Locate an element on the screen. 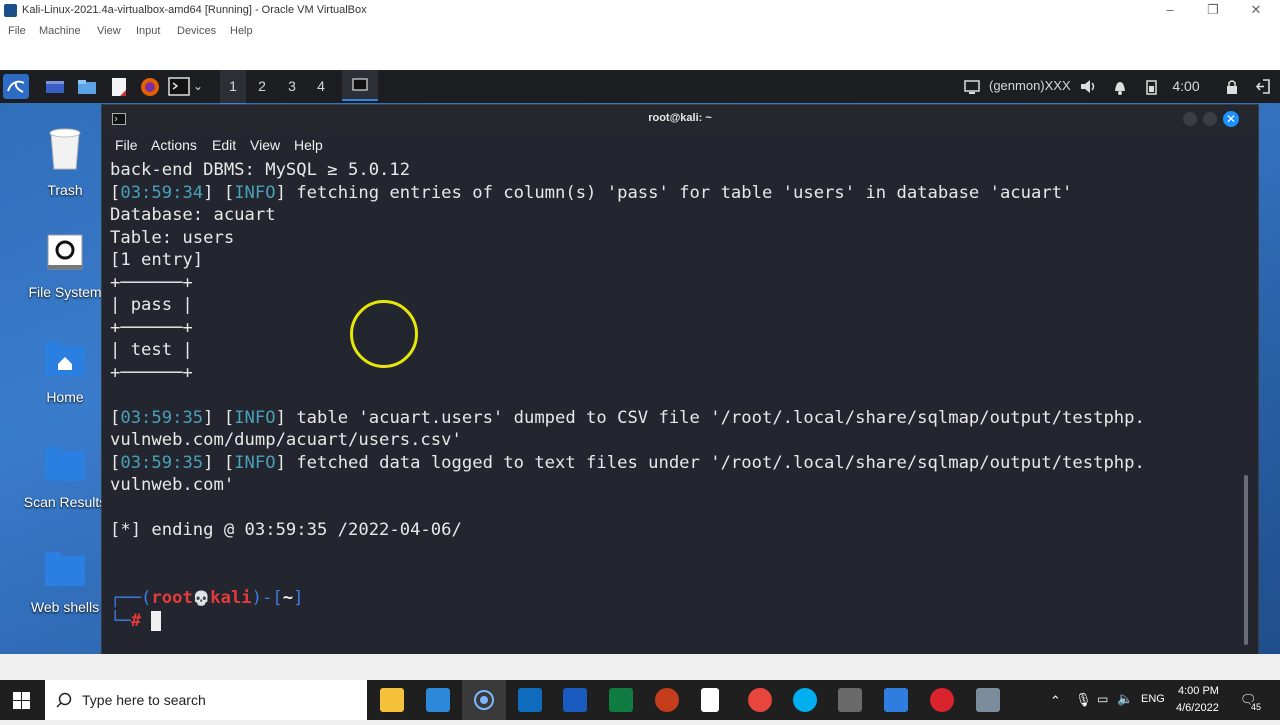 This screenshot has height=725, width=1280. logout-icon is located at coordinates (1263, 86).